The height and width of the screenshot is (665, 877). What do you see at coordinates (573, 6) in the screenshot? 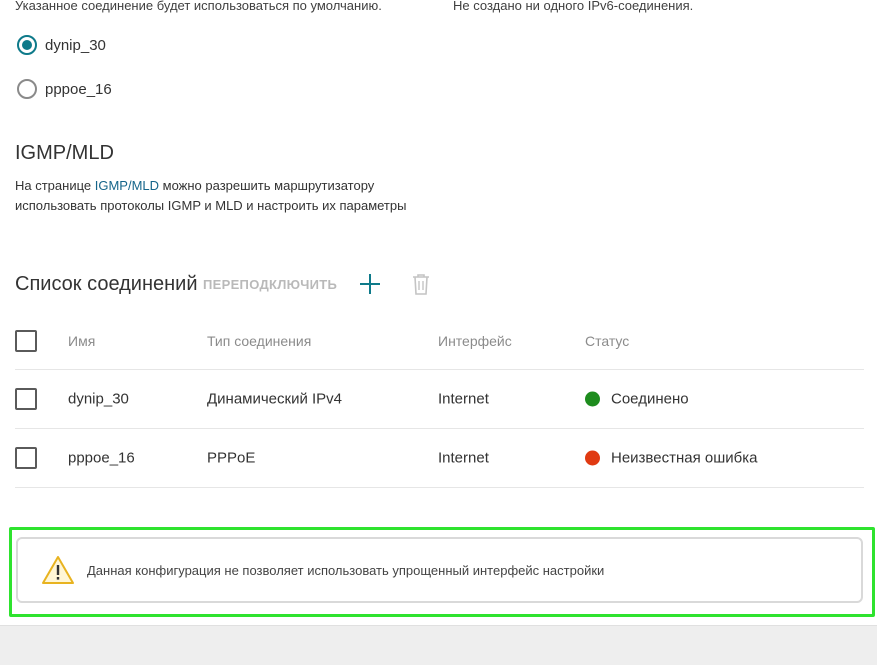
I see `ipv6-note: Не создано ни одного IPv6-соединения.` at bounding box center [573, 6].